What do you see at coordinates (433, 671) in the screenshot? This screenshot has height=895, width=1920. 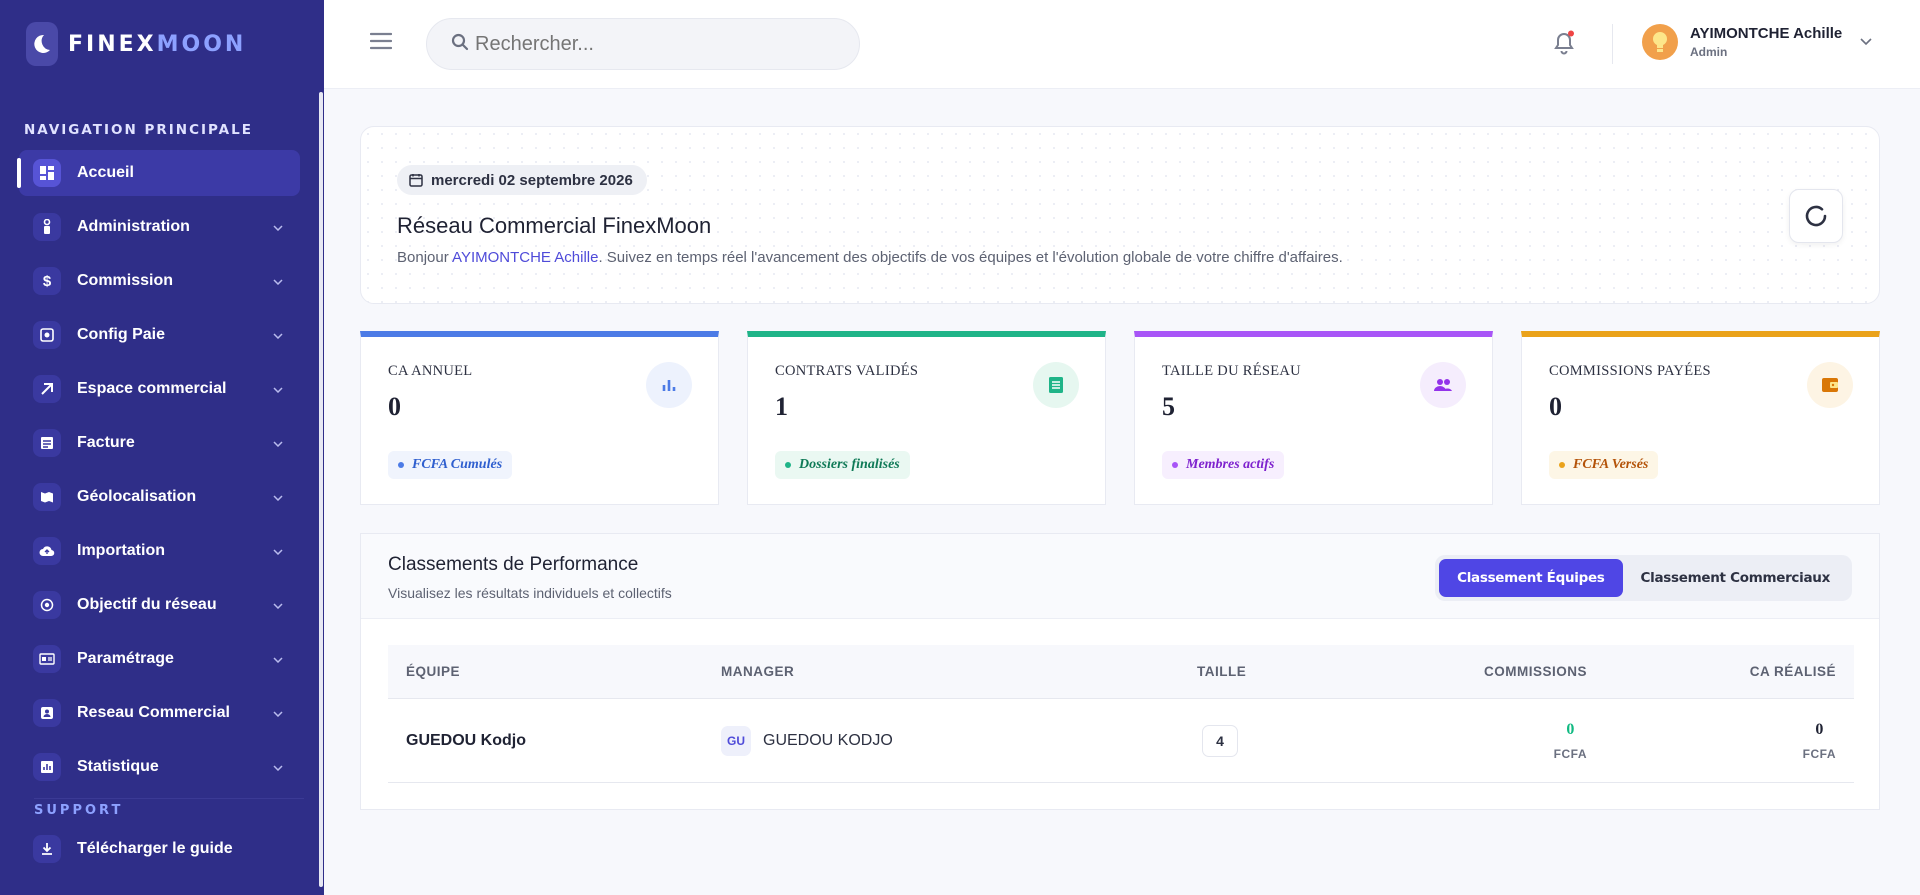 I see `column-header-equipe: ÉQUIPE` at bounding box center [433, 671].